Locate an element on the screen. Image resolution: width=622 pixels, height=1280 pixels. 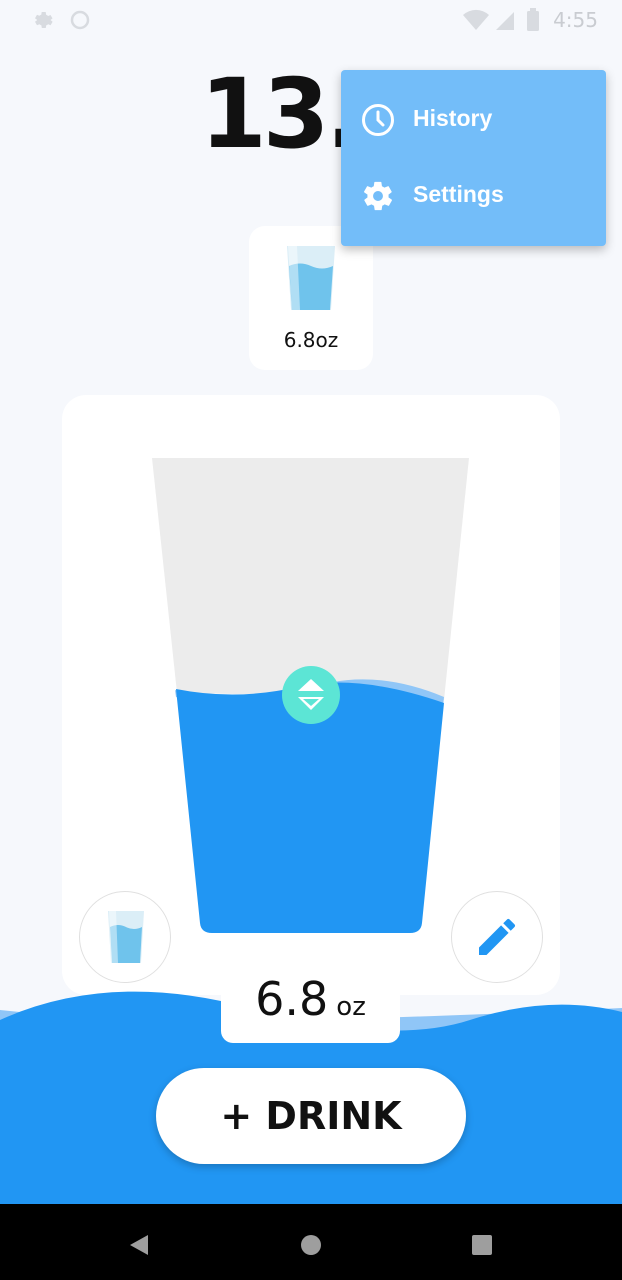
menu-item-history: History is located at coordinates (473, 121).